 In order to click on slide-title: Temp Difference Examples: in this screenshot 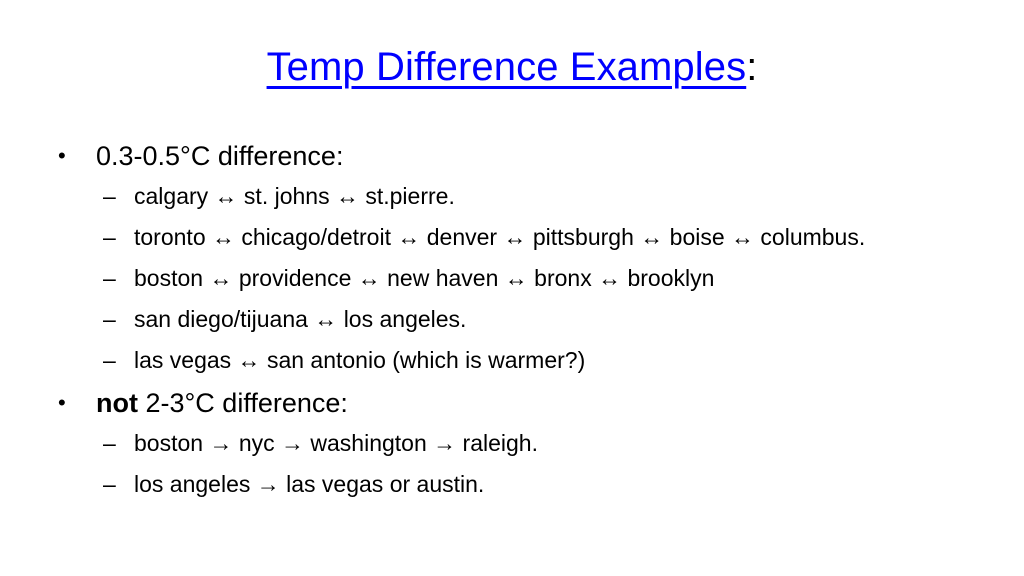, I will do `click(512, 67)`.